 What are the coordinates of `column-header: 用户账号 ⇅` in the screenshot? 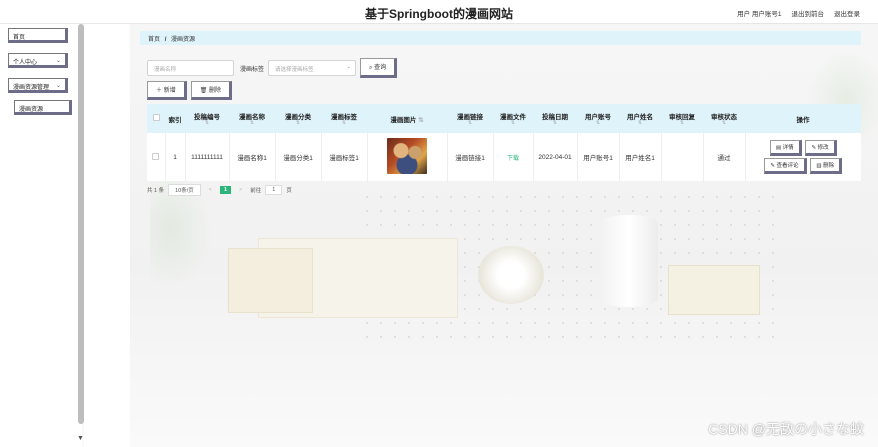 It's located at (598, 118).